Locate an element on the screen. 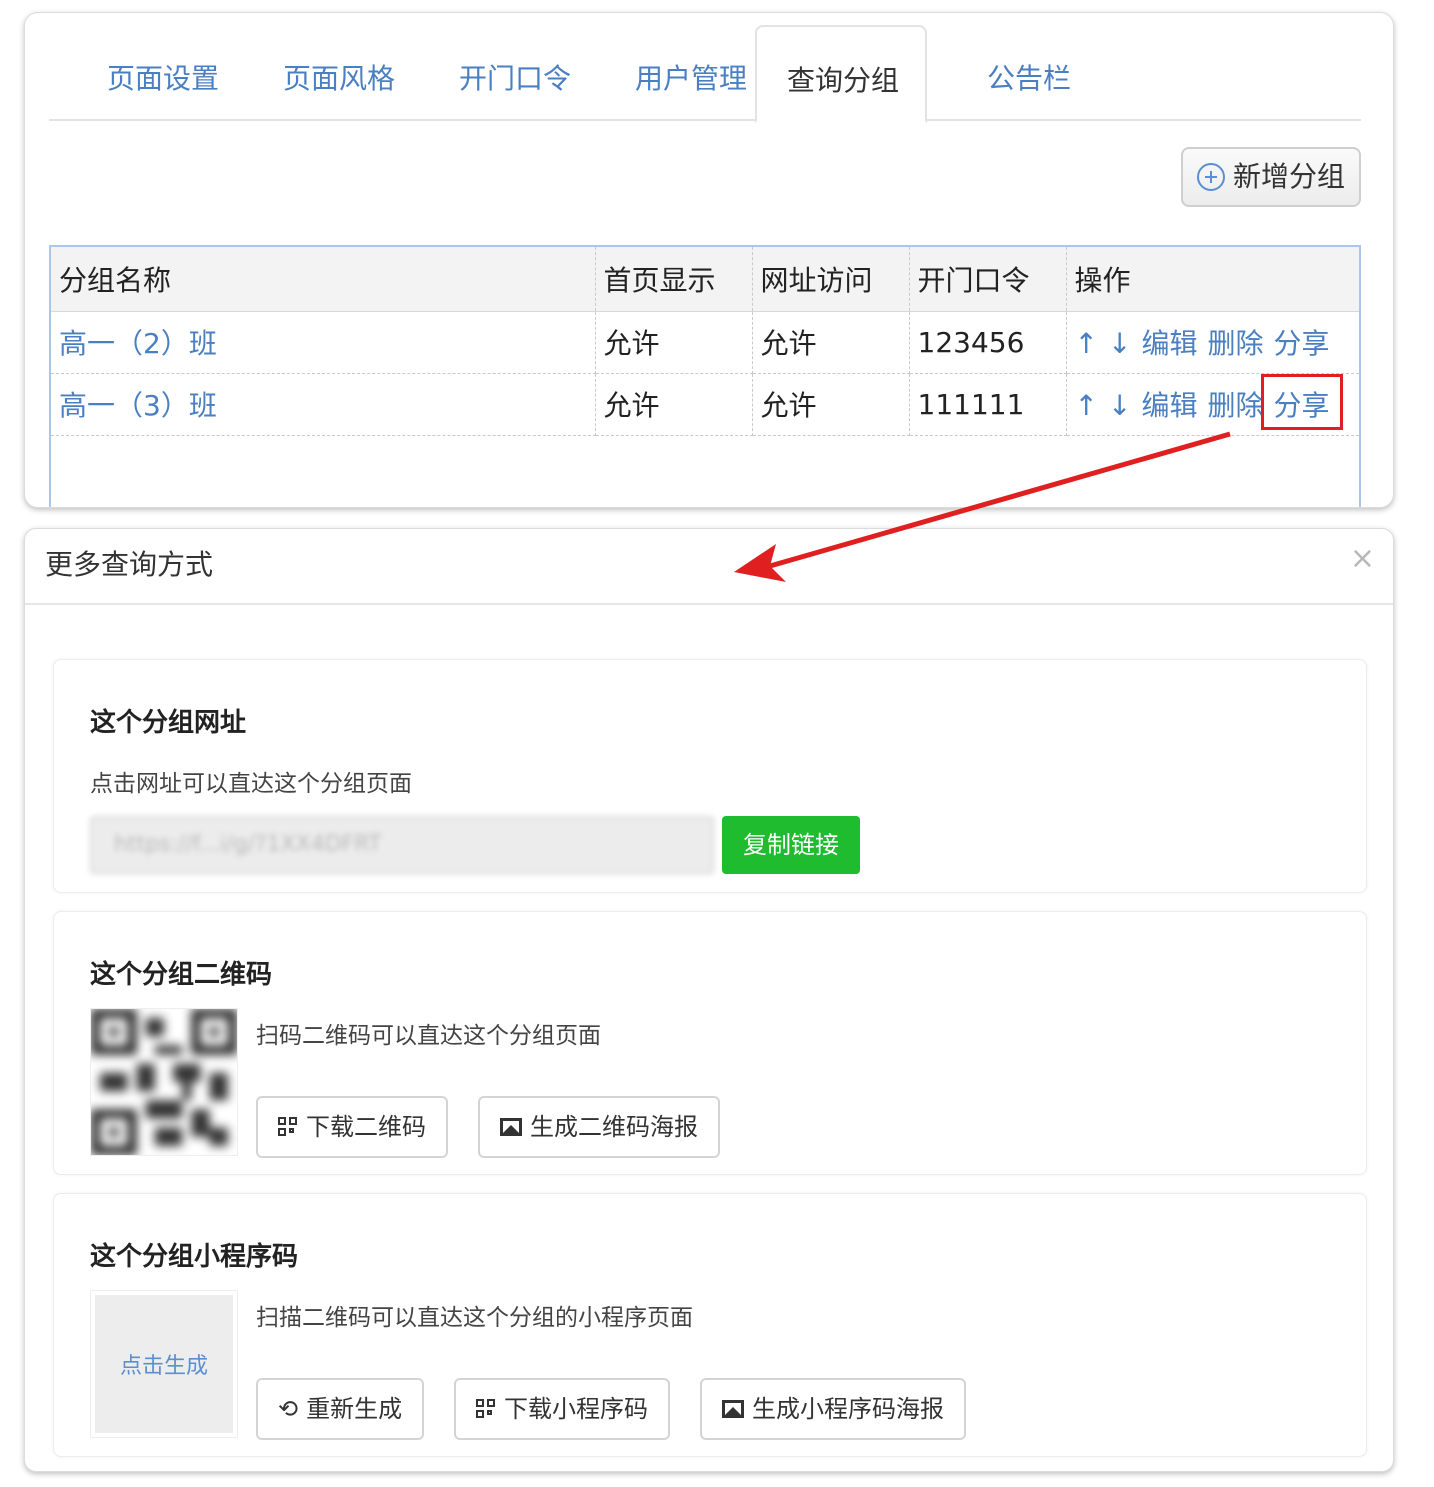 The image size is (1434, 1487). tab-page-style: 页面风格 is located at coordinates (339, 73).